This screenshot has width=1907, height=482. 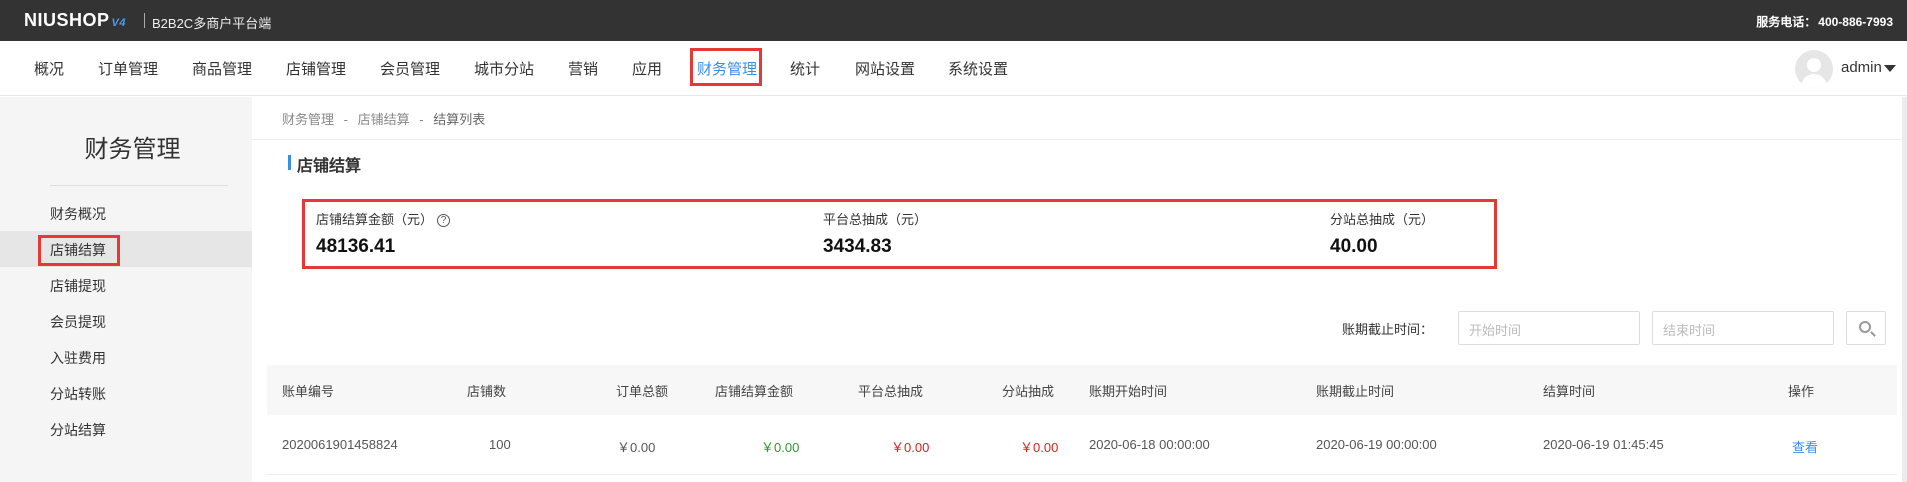 I want to click on start-time-input: 开始时间, so click(x=1549, y=328).